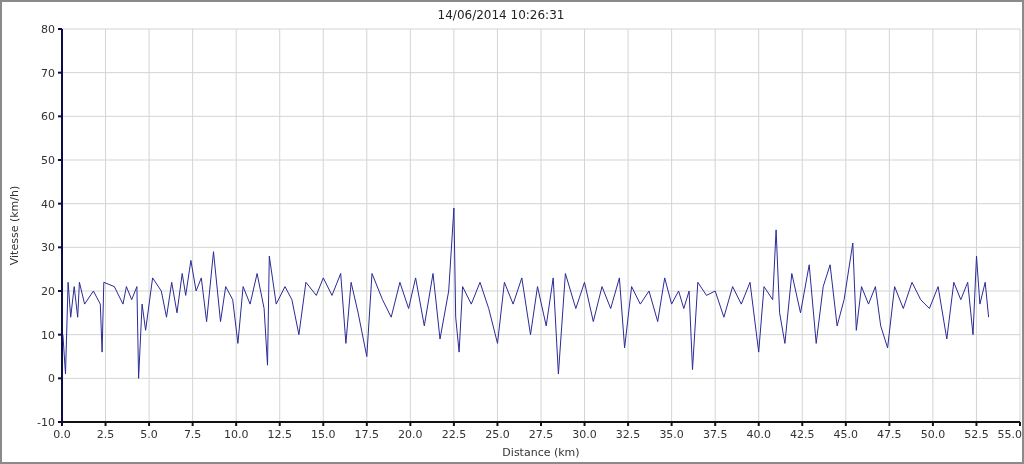 The width and height of the screenshot is (1024, 464). I want to click on tick-label: 2.5, so click(105, 434).